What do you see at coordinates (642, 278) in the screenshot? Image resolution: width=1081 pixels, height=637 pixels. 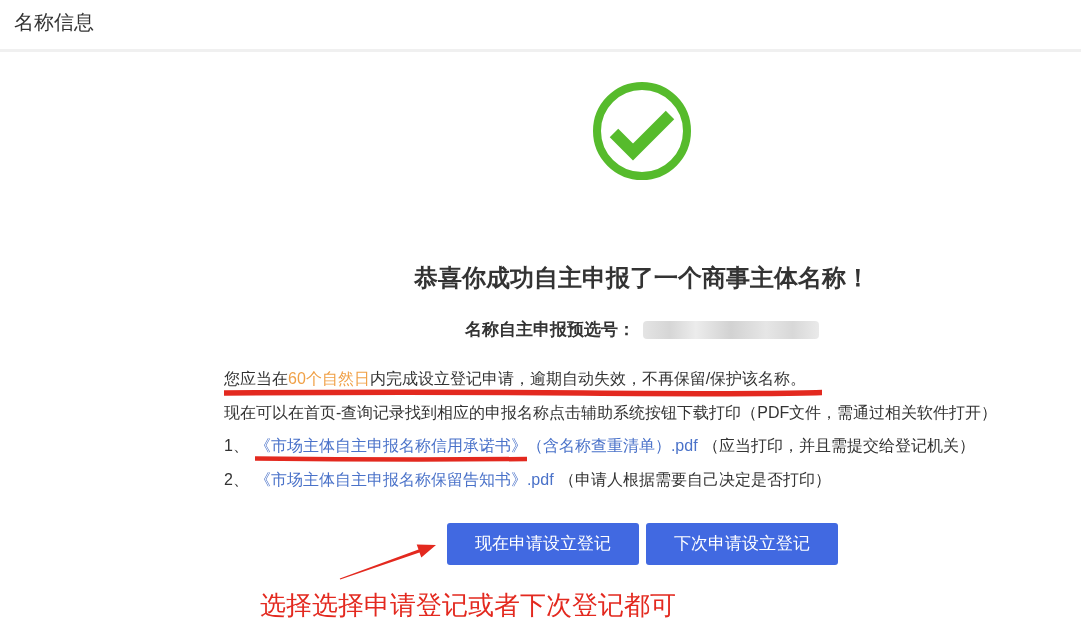 I see `success-title: 恭喜你成功自主申报了一个商事主体名称！` at bounding box center [642, 278].